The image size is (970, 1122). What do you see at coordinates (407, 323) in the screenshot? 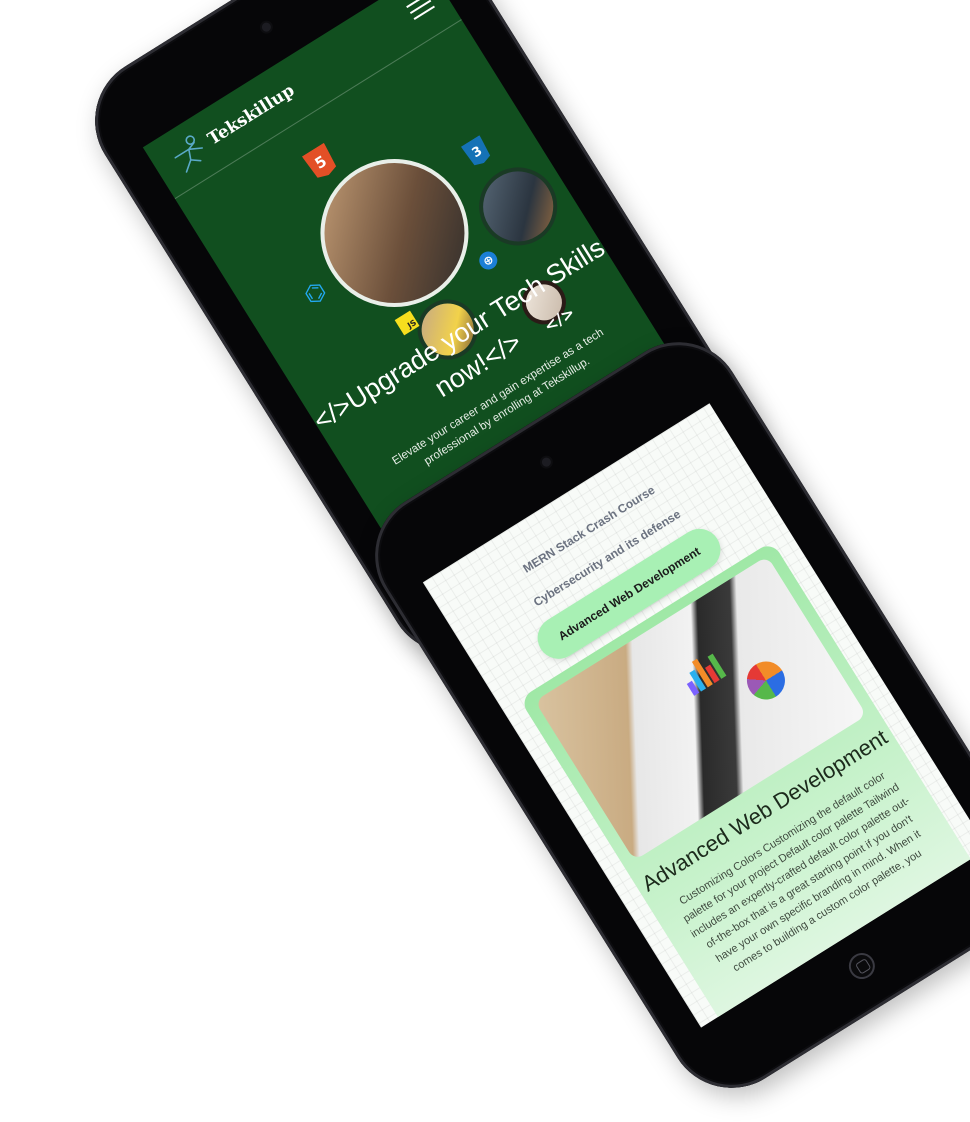
I see `javascript-icon: JS` at bounding box center [407, 323].